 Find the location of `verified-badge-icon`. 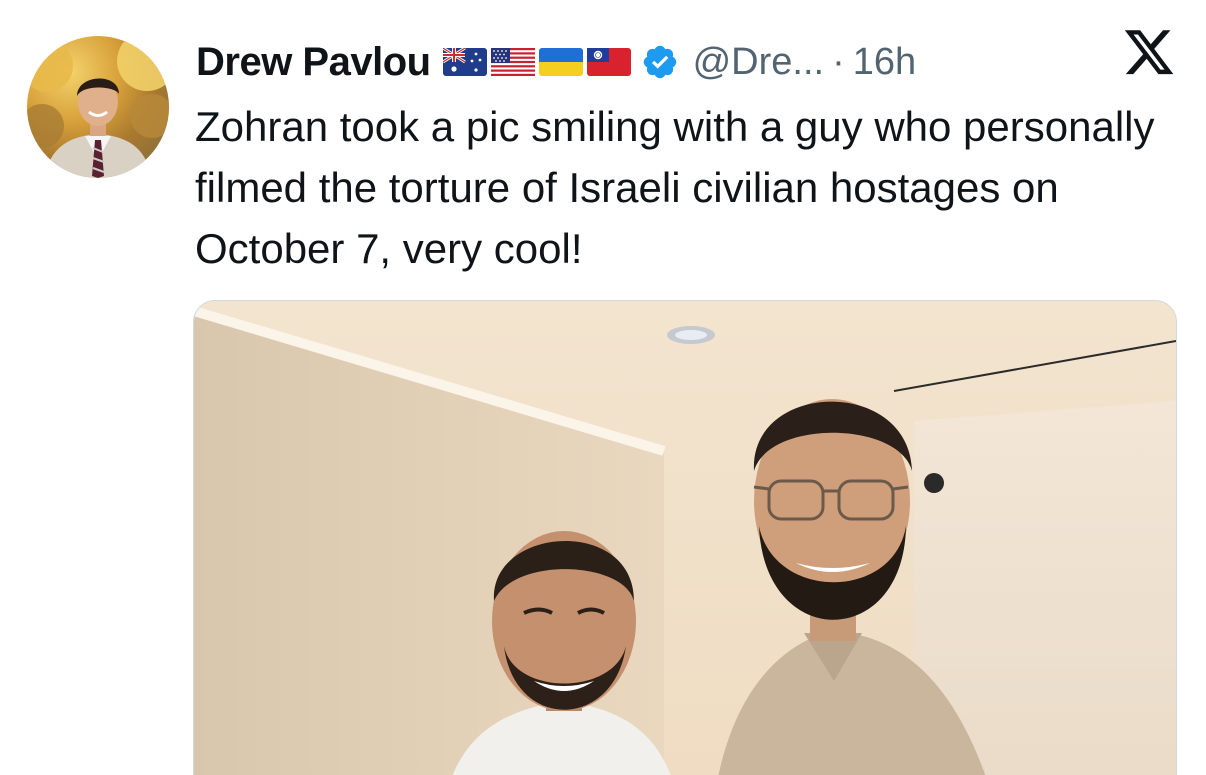

verified-badge-icon is located at coordinates (660, 62).